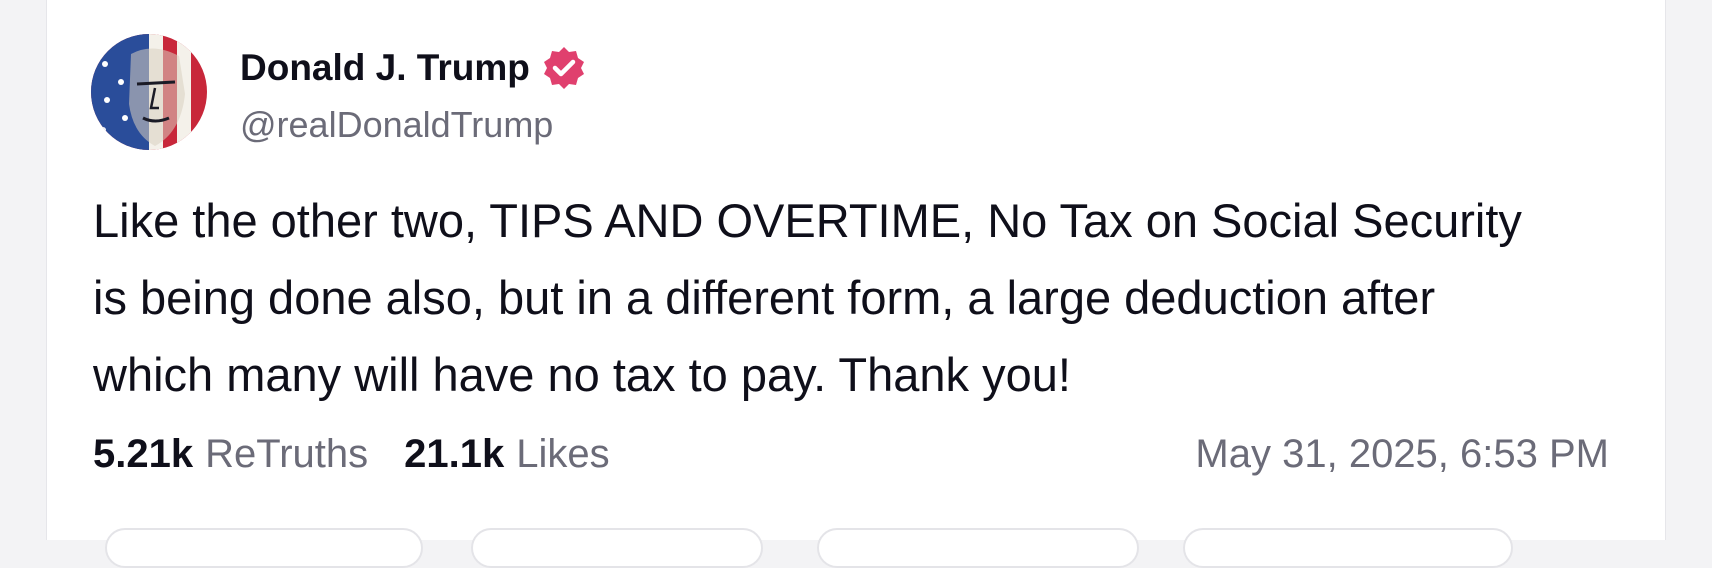  I want to click on author-handle: @realDonaldTrump, so click(396, 125).